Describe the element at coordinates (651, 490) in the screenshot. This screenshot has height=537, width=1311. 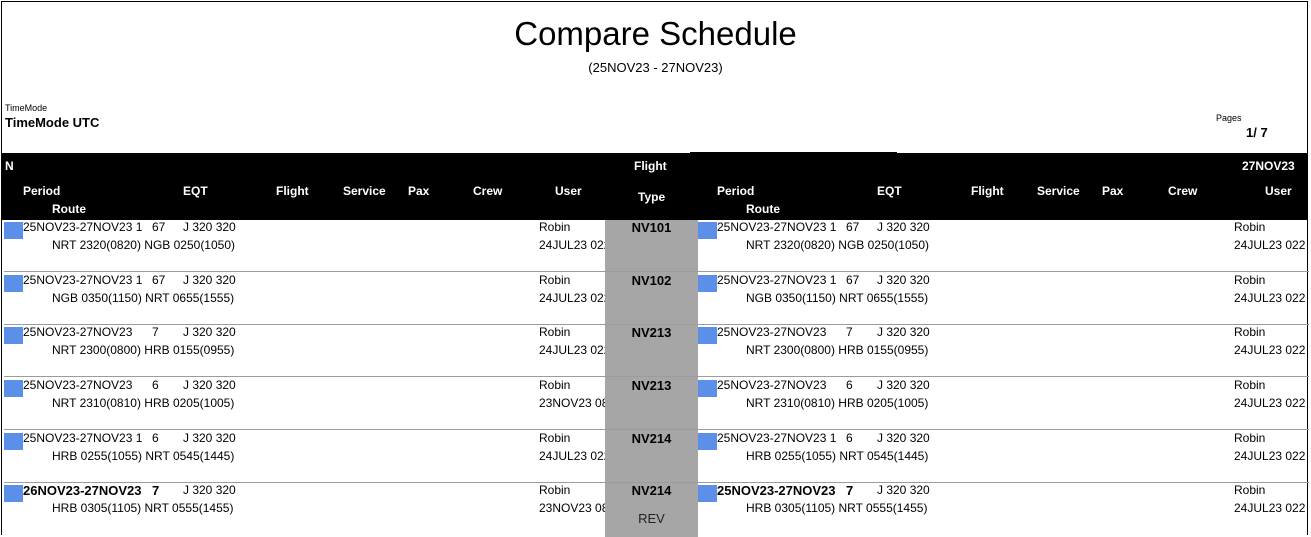
I see `flight-number: NV214` at that location.